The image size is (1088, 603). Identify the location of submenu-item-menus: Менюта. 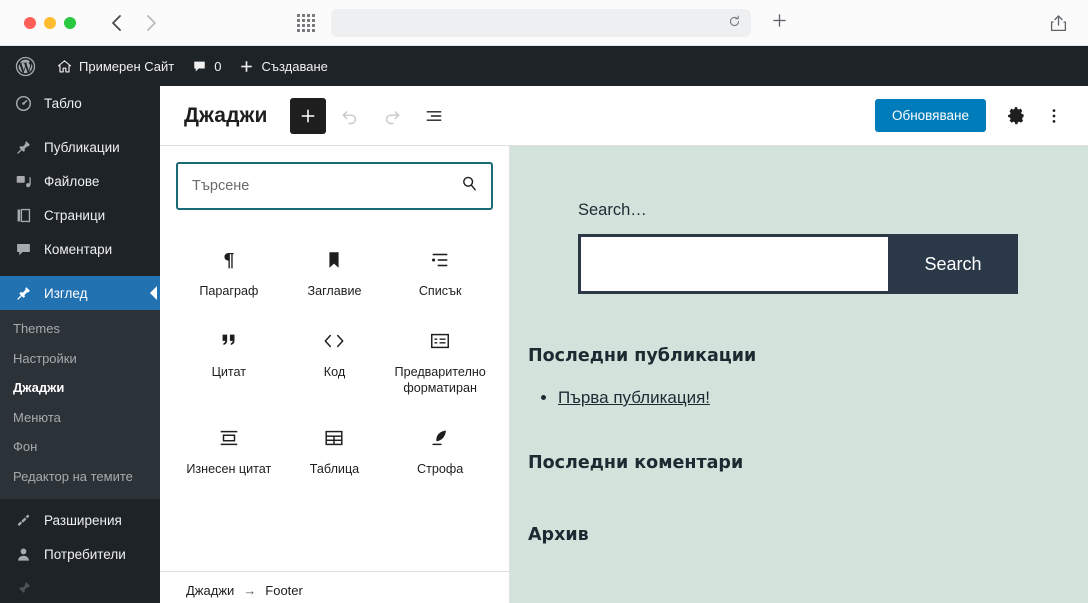
(80, 418).